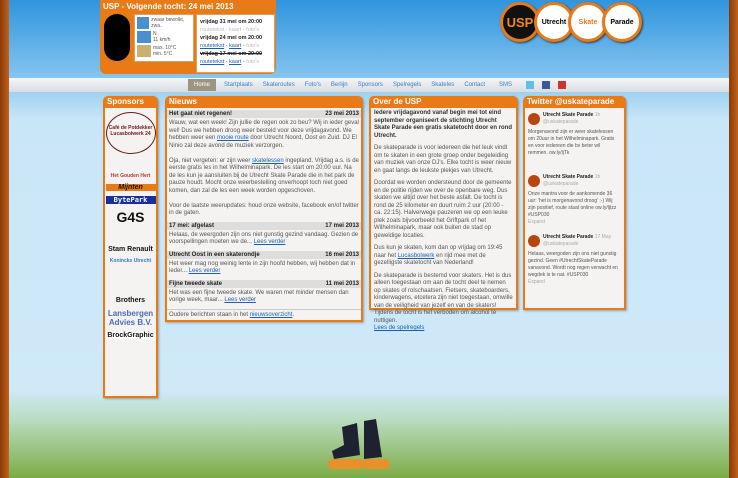 The image size is (738, 478). What do you see at coordinates (143, 23) in the screenshot?
I see `cloudy-weather-icon` at bounding box center [143, 23].